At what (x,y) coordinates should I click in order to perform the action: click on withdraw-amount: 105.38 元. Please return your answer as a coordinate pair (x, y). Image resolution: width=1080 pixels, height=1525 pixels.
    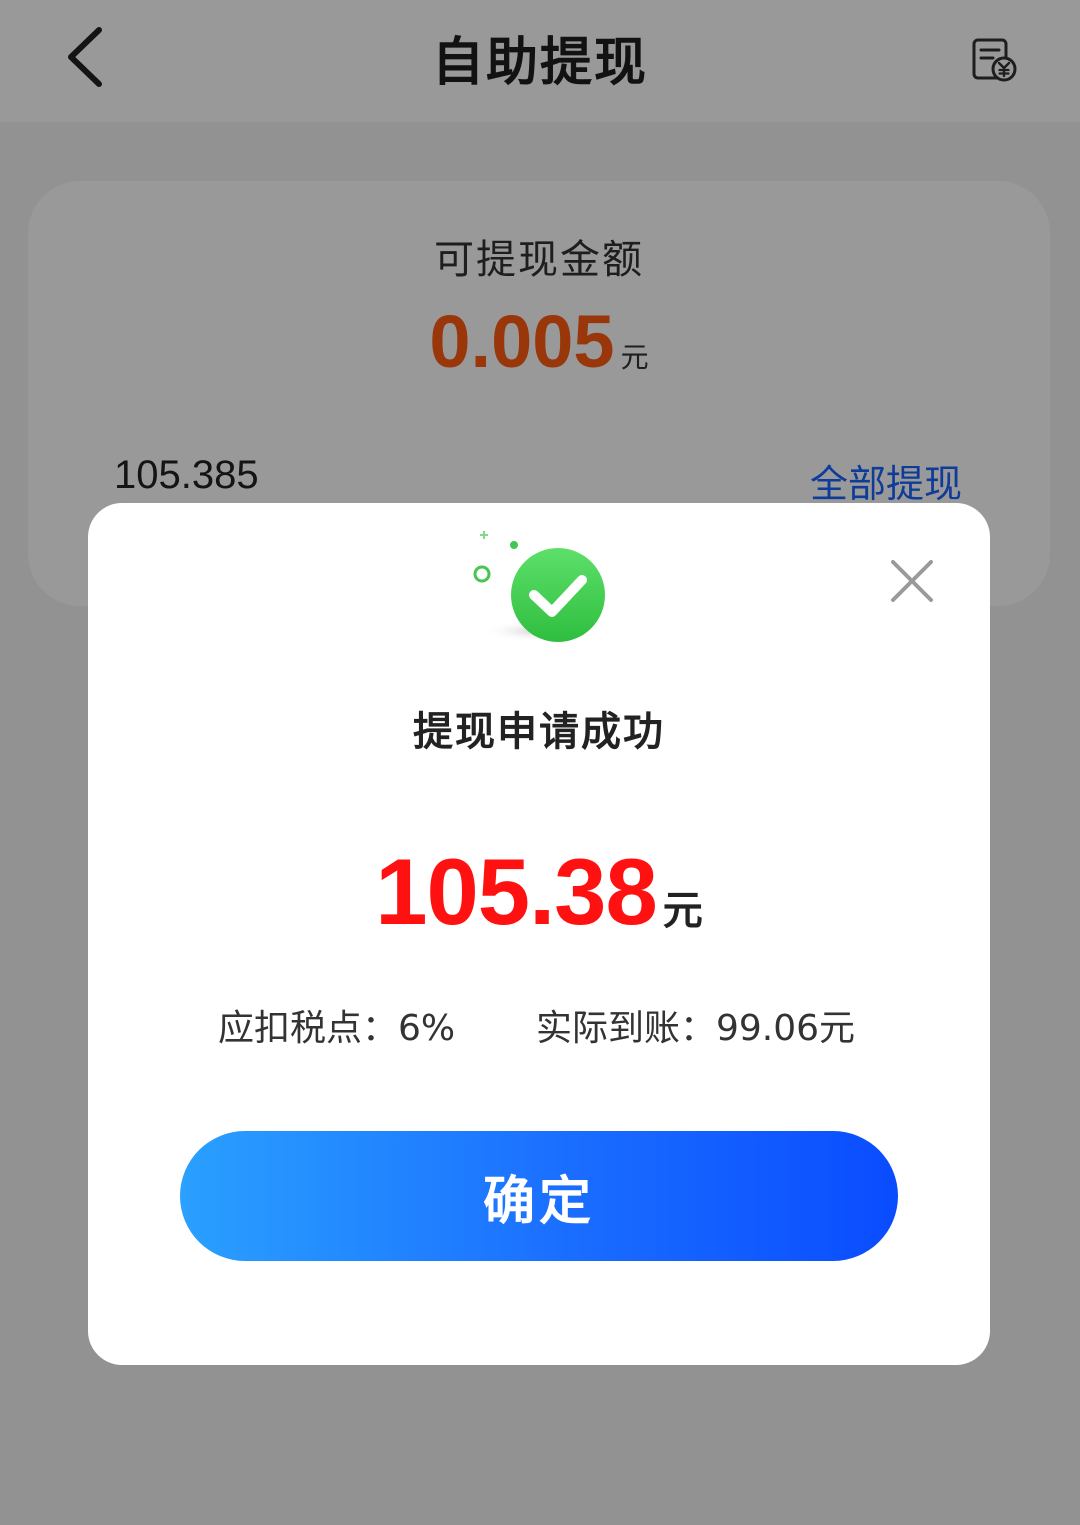
    Looking at the image, I should click on (539, 892).